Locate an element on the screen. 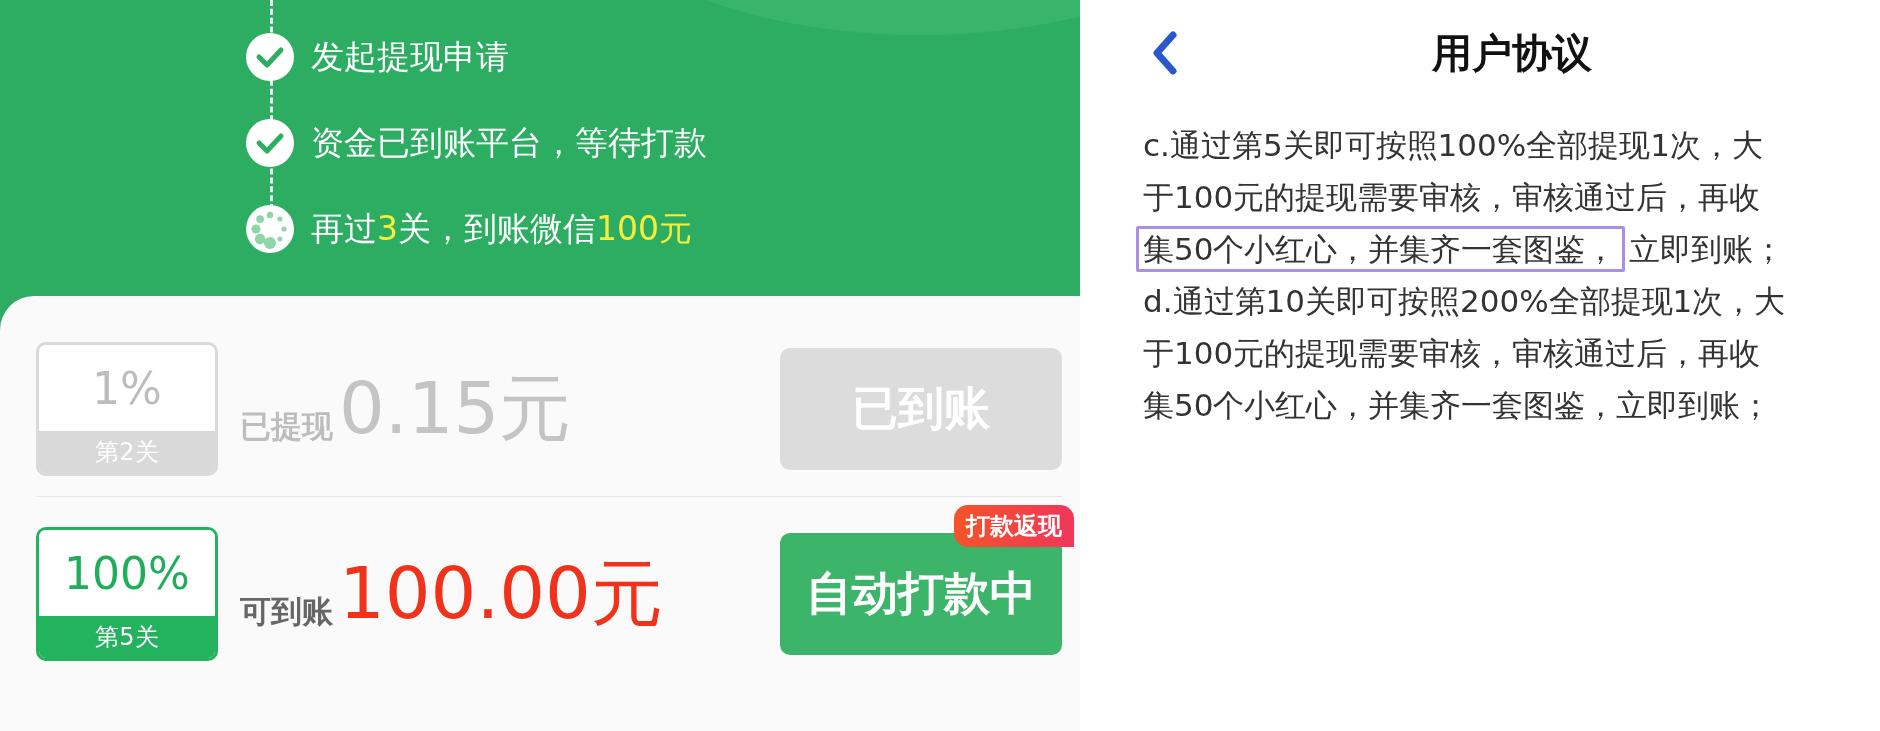  agreement-text: d.通过第10关即可按照200%全部提现1次，大 is located at coordinates (1464, 301).